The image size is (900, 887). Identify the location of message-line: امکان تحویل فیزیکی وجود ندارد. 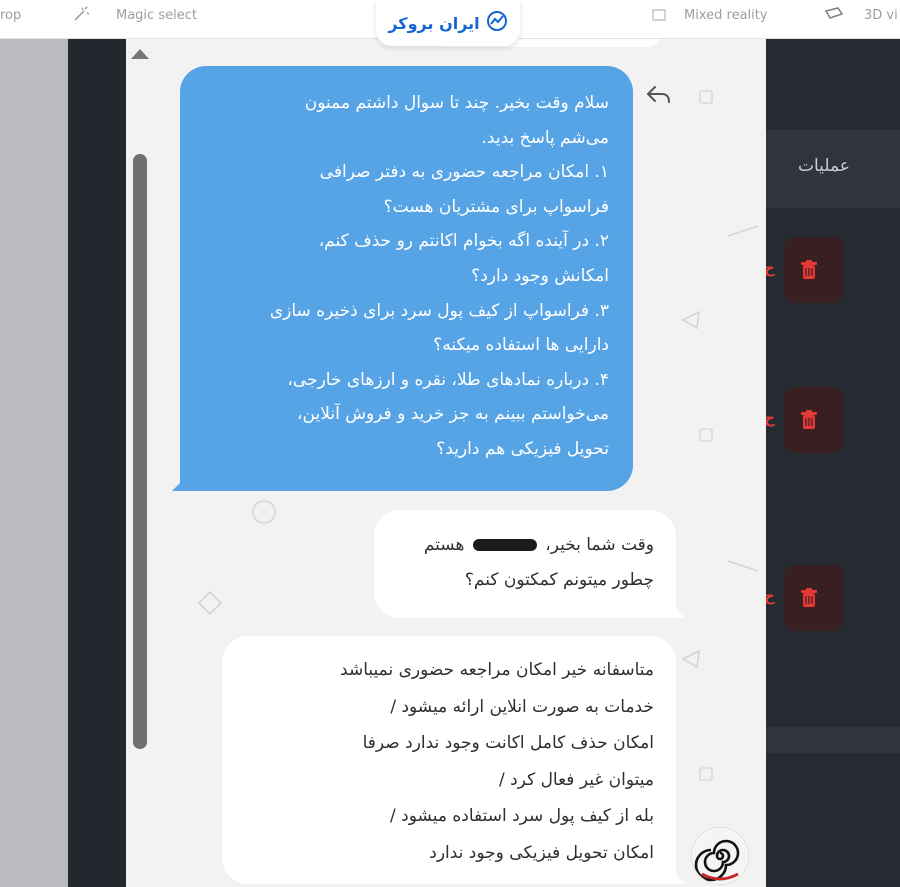
(541, 852).